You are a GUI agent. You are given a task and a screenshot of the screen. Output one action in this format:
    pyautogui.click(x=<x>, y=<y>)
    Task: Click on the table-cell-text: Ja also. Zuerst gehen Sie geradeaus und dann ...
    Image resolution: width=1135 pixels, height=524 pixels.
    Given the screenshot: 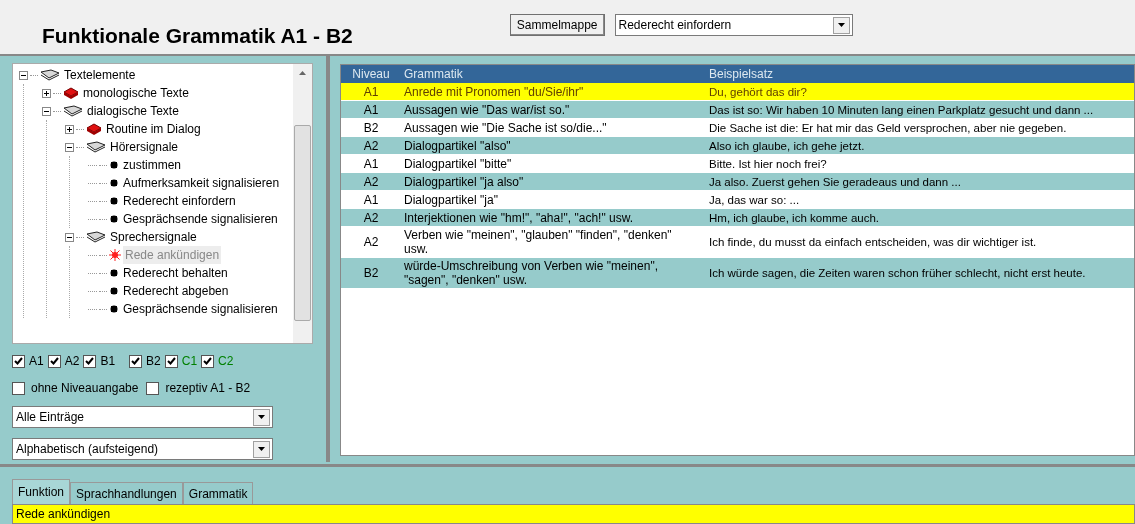 What is the action you would take?
    pyautogui.click(x=835, y=181)
    